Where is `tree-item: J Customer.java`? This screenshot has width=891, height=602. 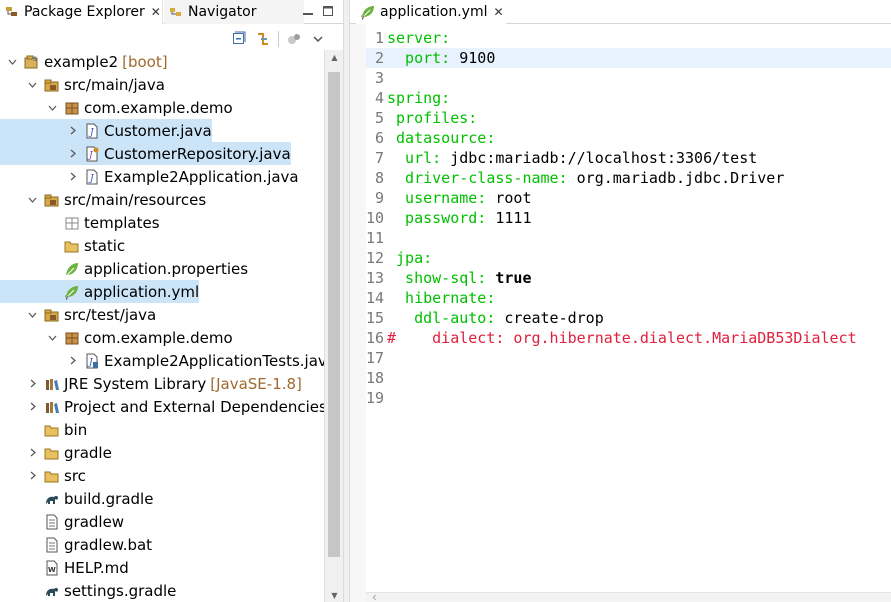 tree-item: J Customer.java is located at coordinates (106, 130).